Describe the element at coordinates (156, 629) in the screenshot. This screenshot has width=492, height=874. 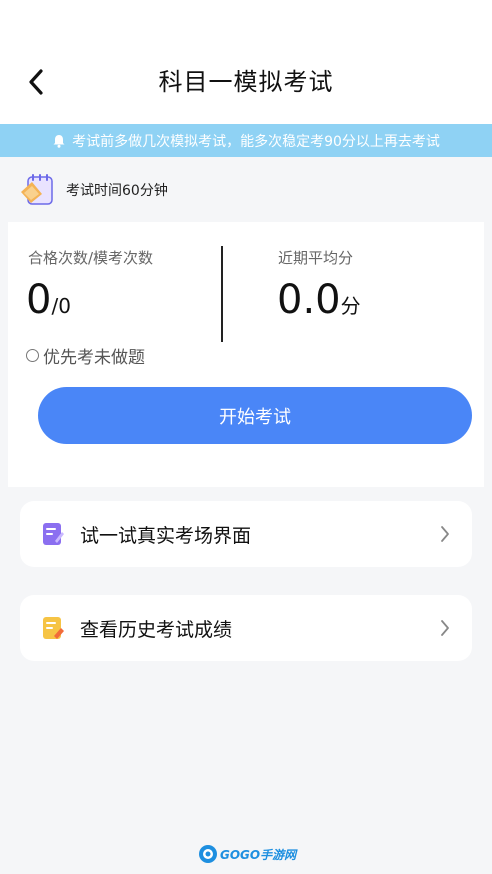
I see `menu-item-label: 查看历史考试成绩` at that location.